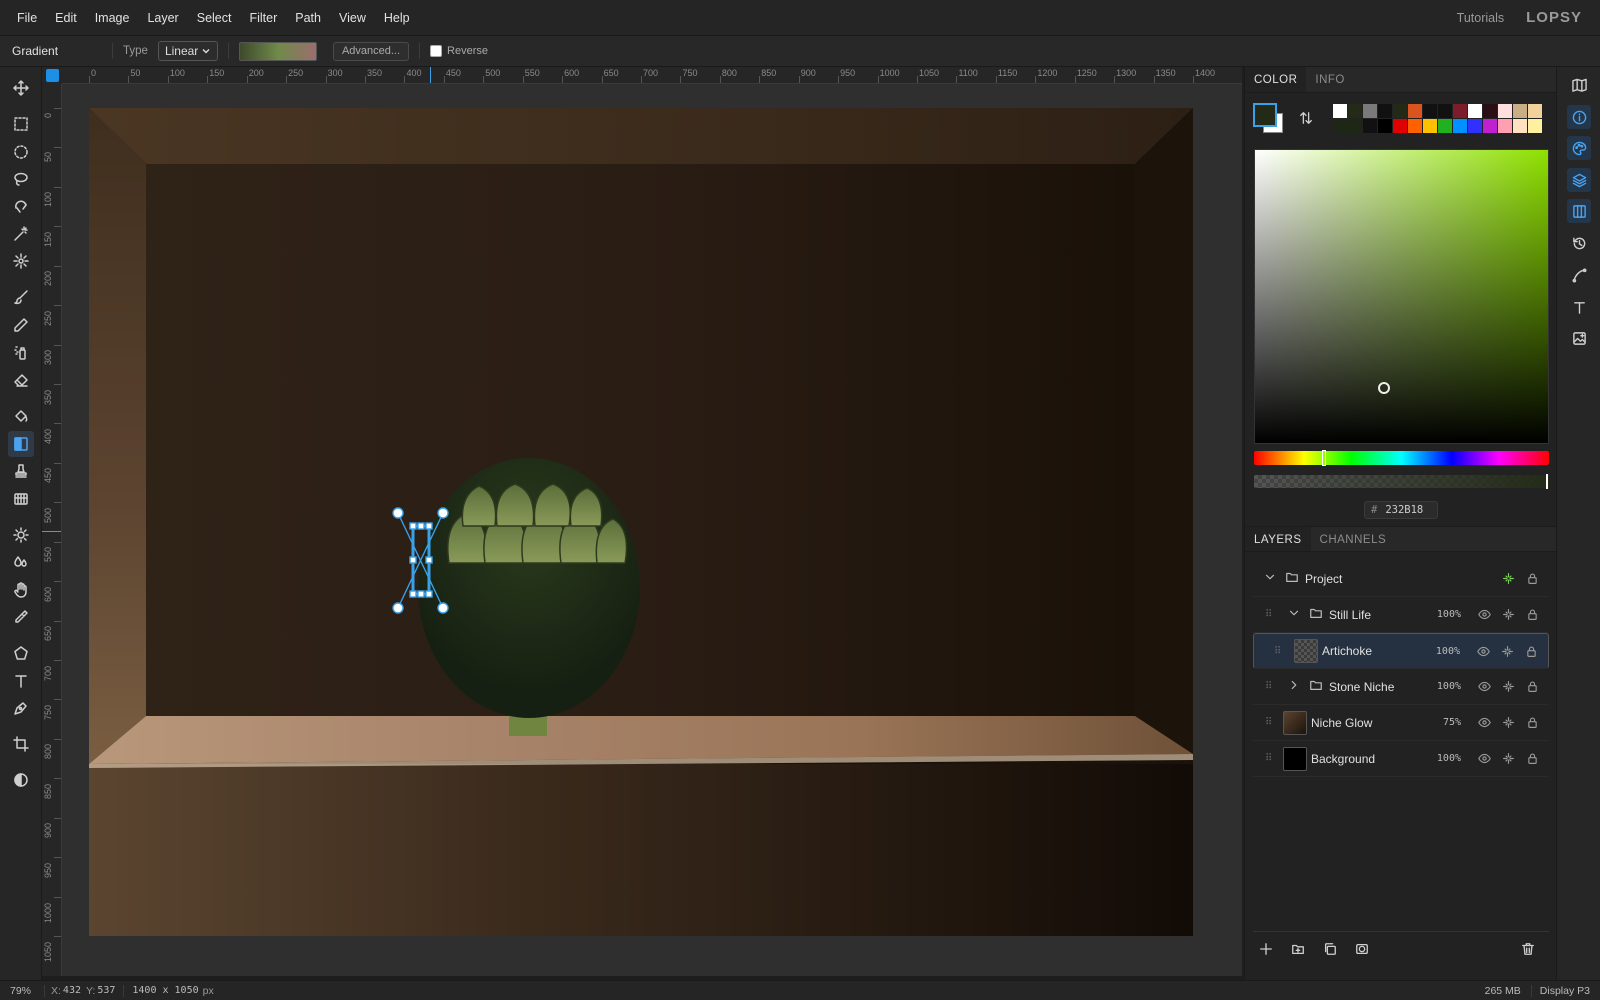 This screenshot has height=1000, width=1600. What do you see at coordinates (21, 780) in the screenshot?
I see `adjust-tool` at bounding box center [21, 780].